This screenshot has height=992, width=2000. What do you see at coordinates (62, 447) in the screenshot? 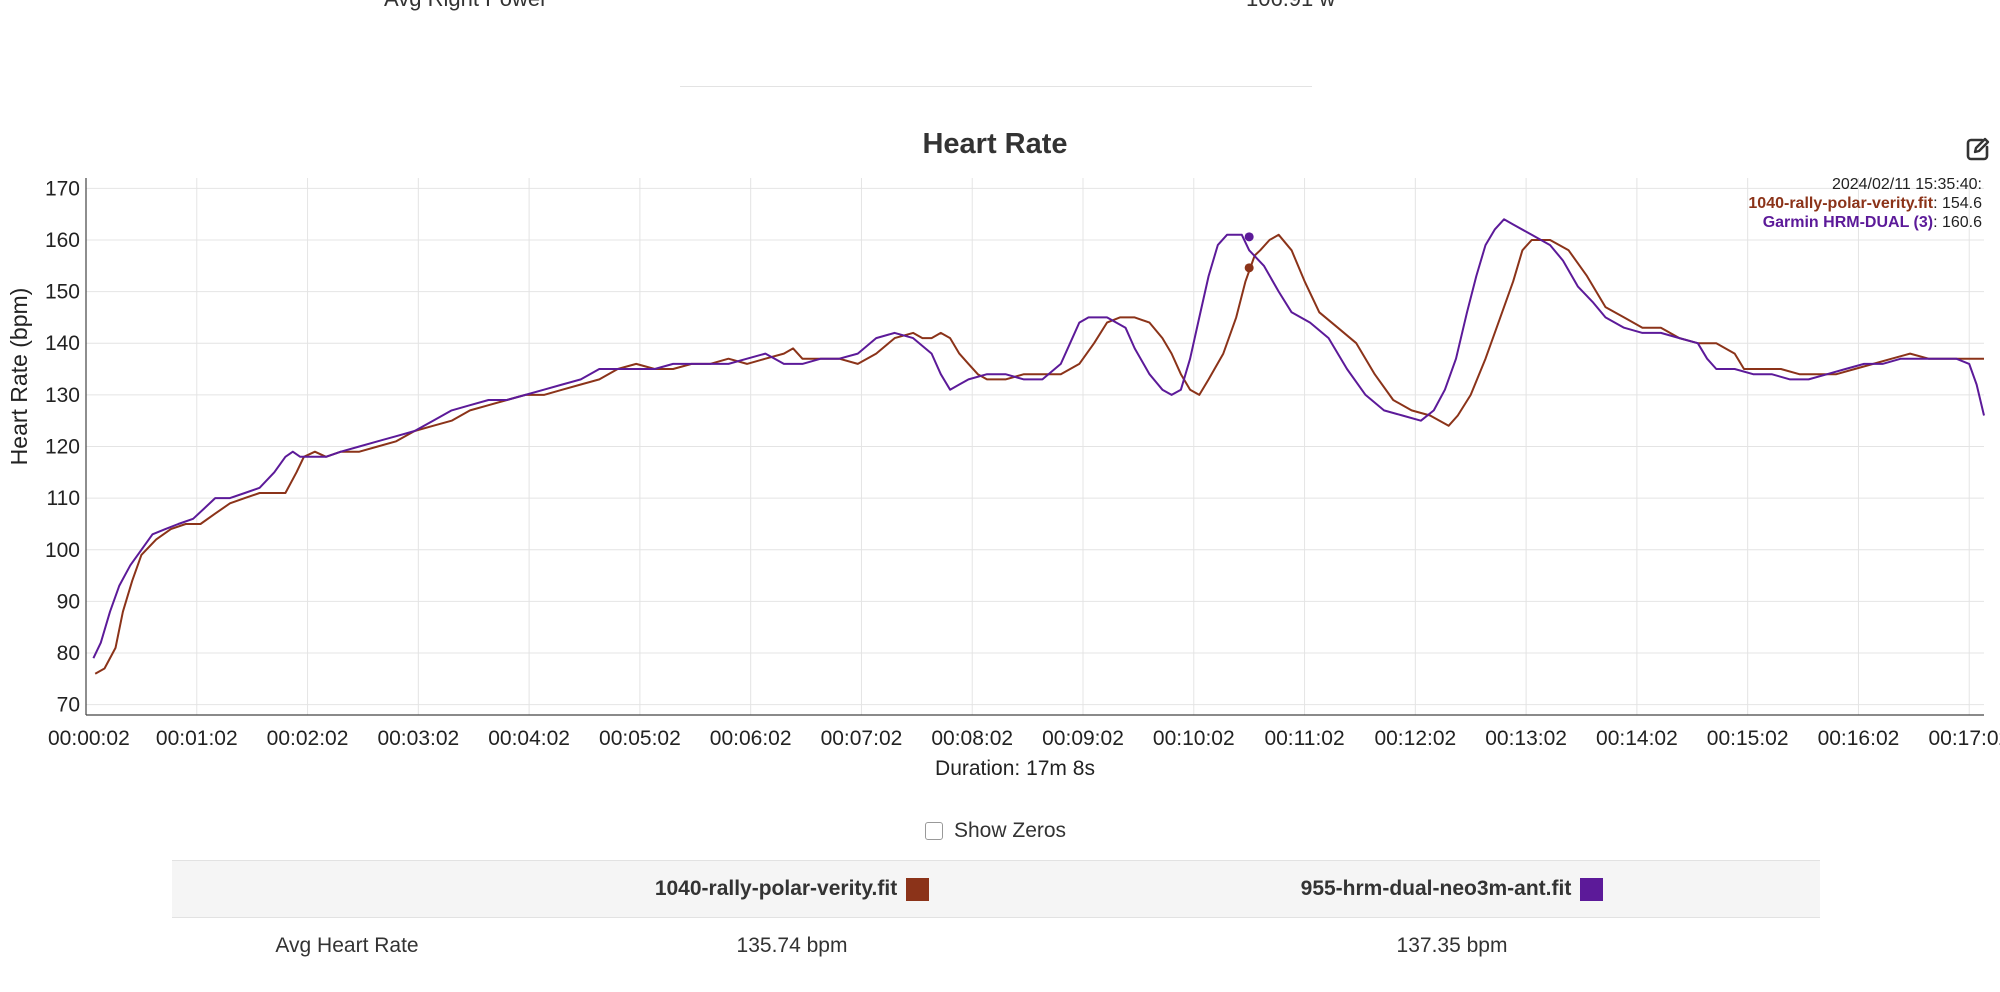
I see `y-tick-label: 120` at bounding box center [62, 447].